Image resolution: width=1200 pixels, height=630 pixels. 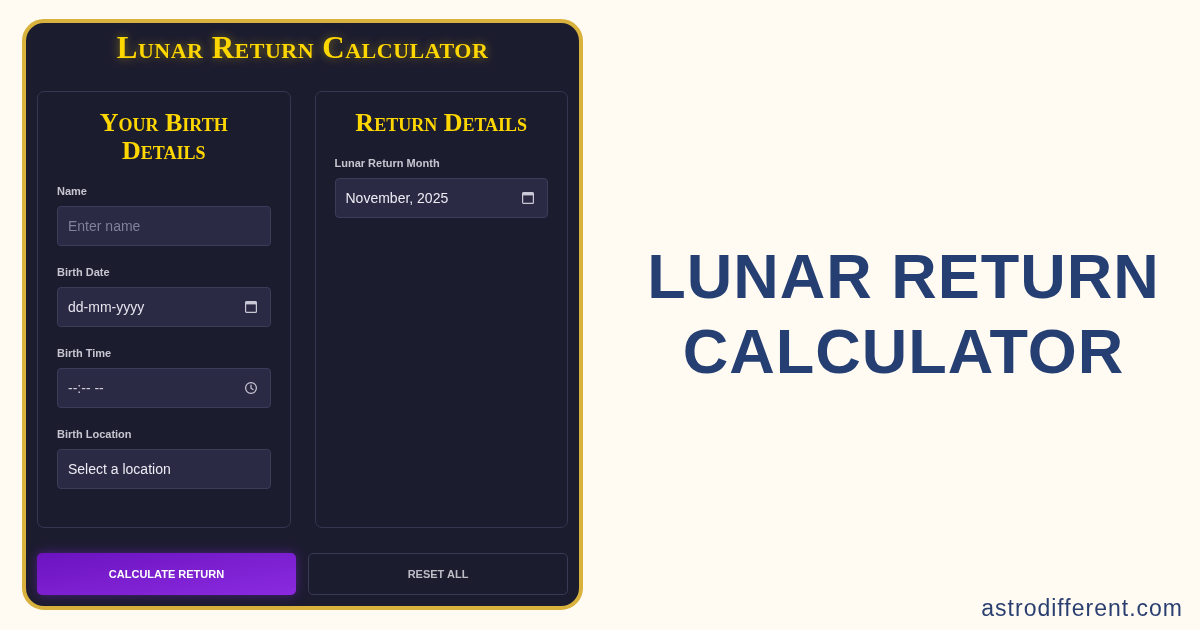 What do you see at coordinates (166, 574) in the screenshot?
I see `calculate-button: CALCULATE RETURN` at bounding box center [166, 574].